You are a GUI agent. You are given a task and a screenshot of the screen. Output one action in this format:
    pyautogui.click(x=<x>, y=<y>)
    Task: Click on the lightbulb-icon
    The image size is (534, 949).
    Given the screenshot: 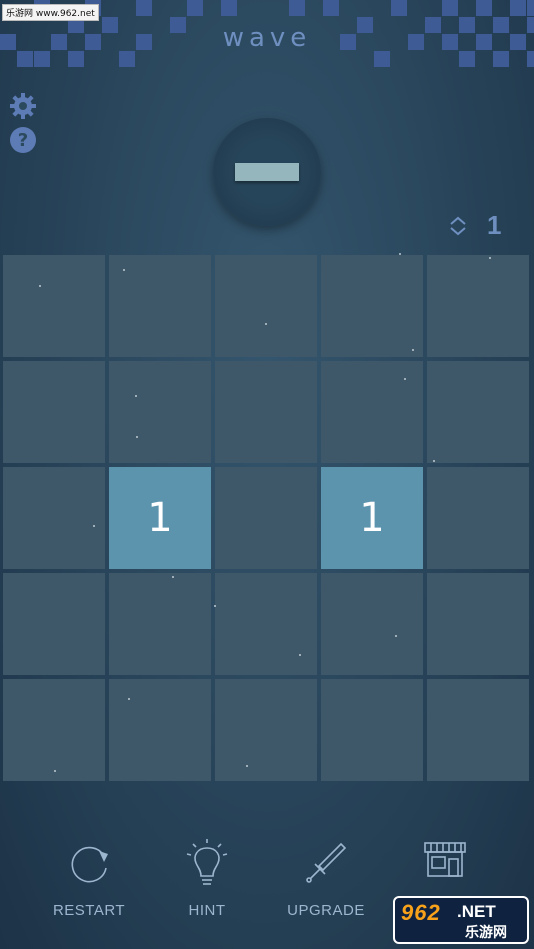 What is the action you would take?
    pyautogui.click(x=207, y=862)
    